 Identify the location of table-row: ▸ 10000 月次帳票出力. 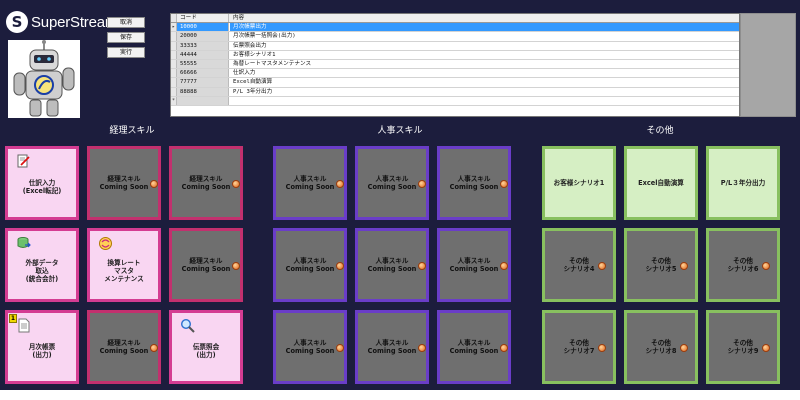
(455, 28).